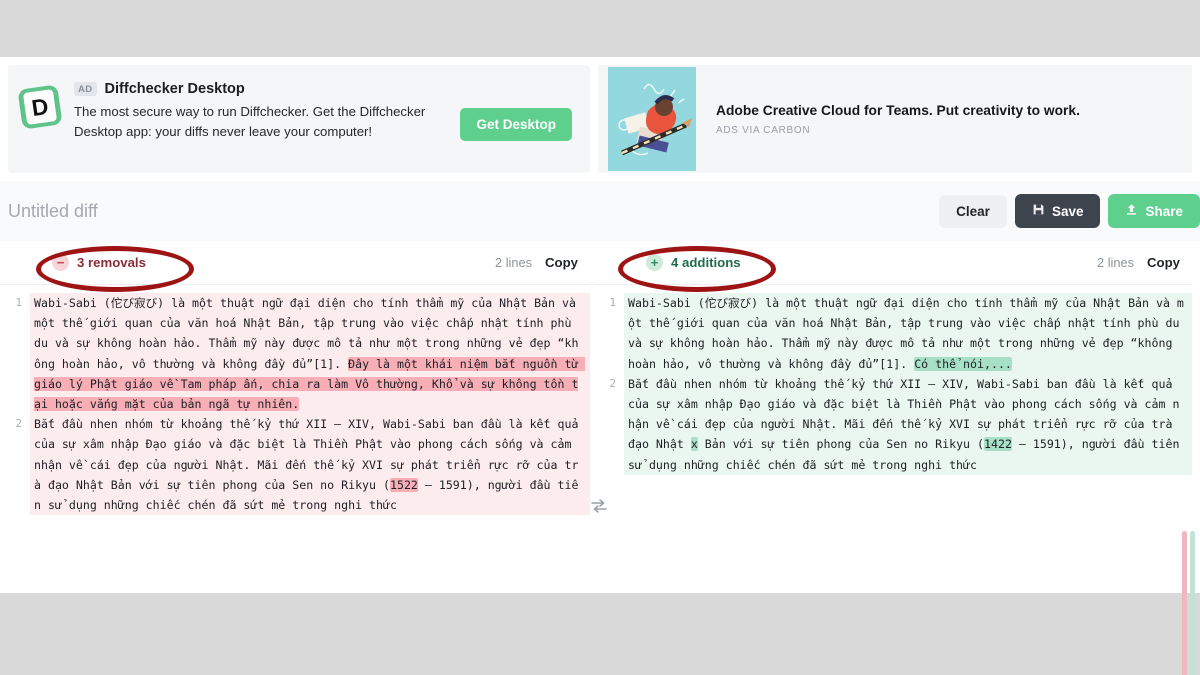 The height and width of the screenshot is (675, 1200). What do you see at coordinates (599, 506) in the screenshot?
I see `swap-sides-icon` at bounding box center [599, 506].